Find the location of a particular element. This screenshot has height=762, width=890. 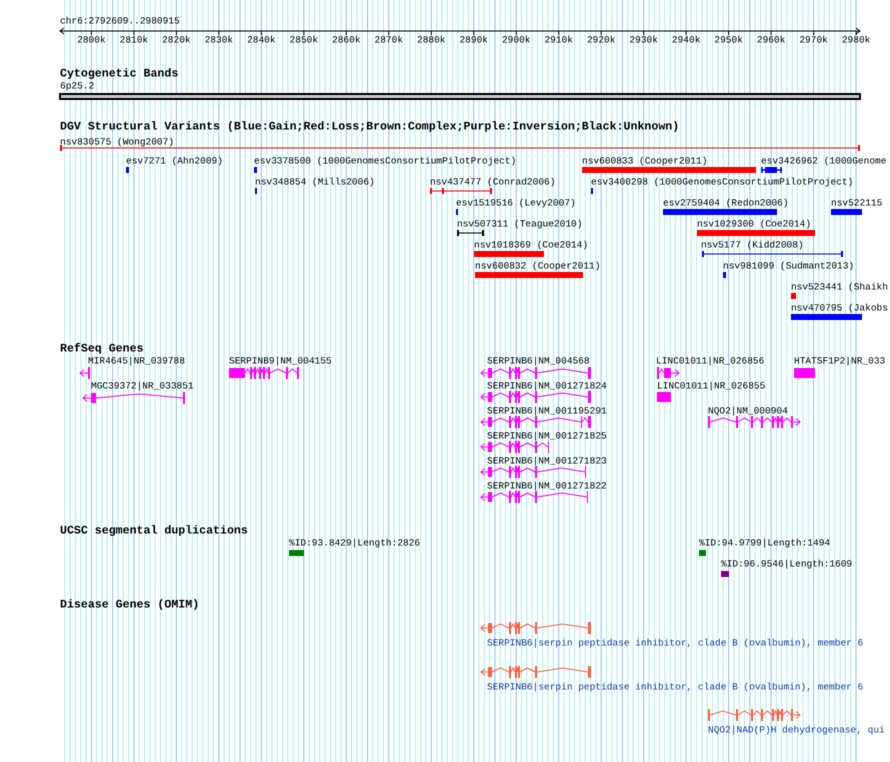

tick-label: 2870k is located at coordinates (389, 40).